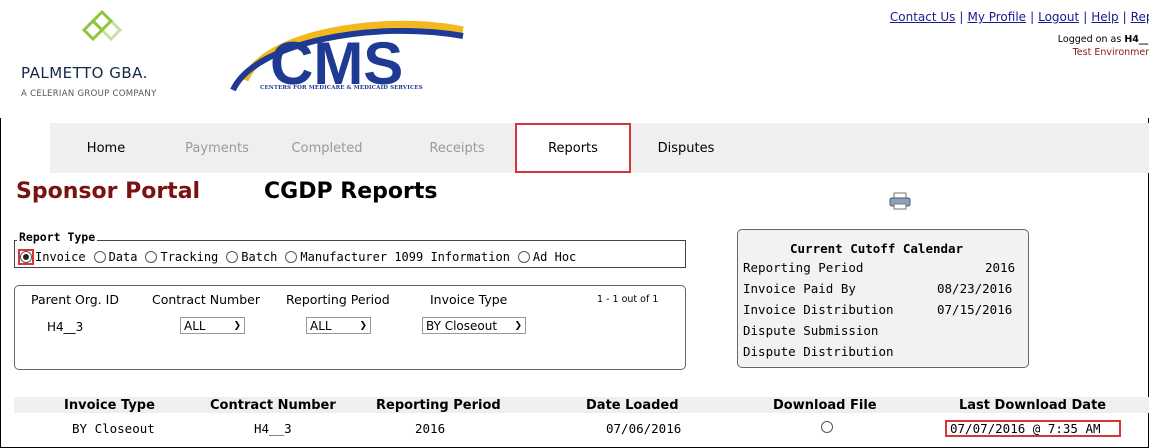  Describe the element at coordinates (102, 25) in the screenshot. I see `palmetto-logo-mark-icon` at that location.